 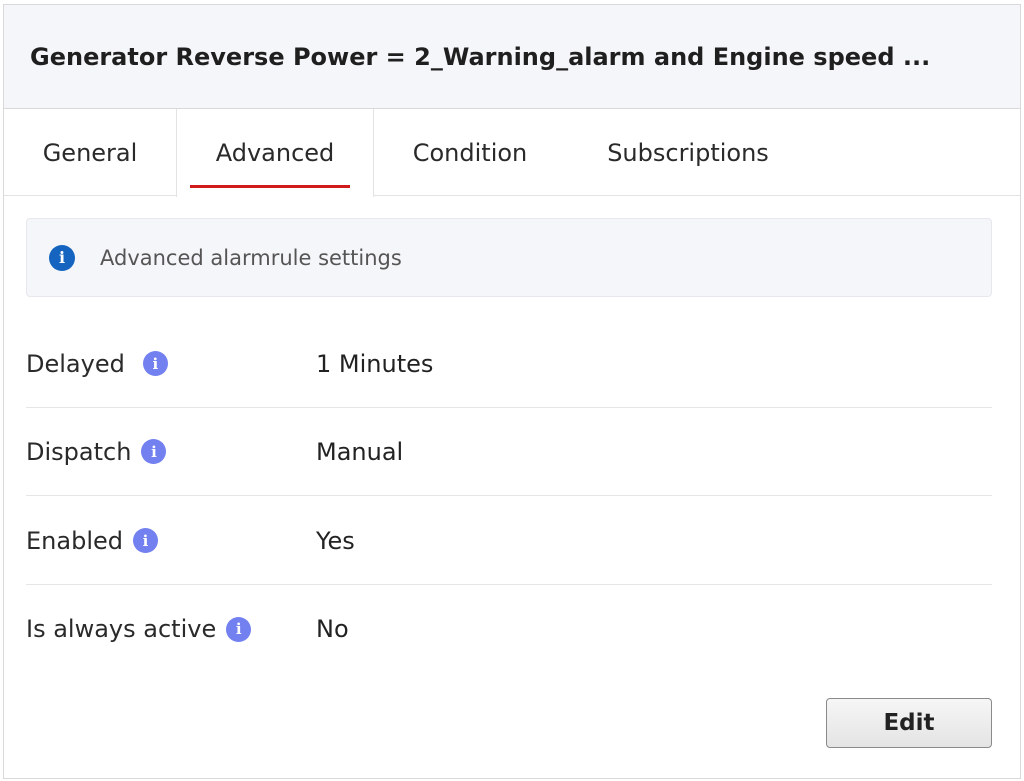 What do you see at coordinates (332, 629) in the screenshot?
I see `setting-value-always-active: No` at bounding box center [332, 629].